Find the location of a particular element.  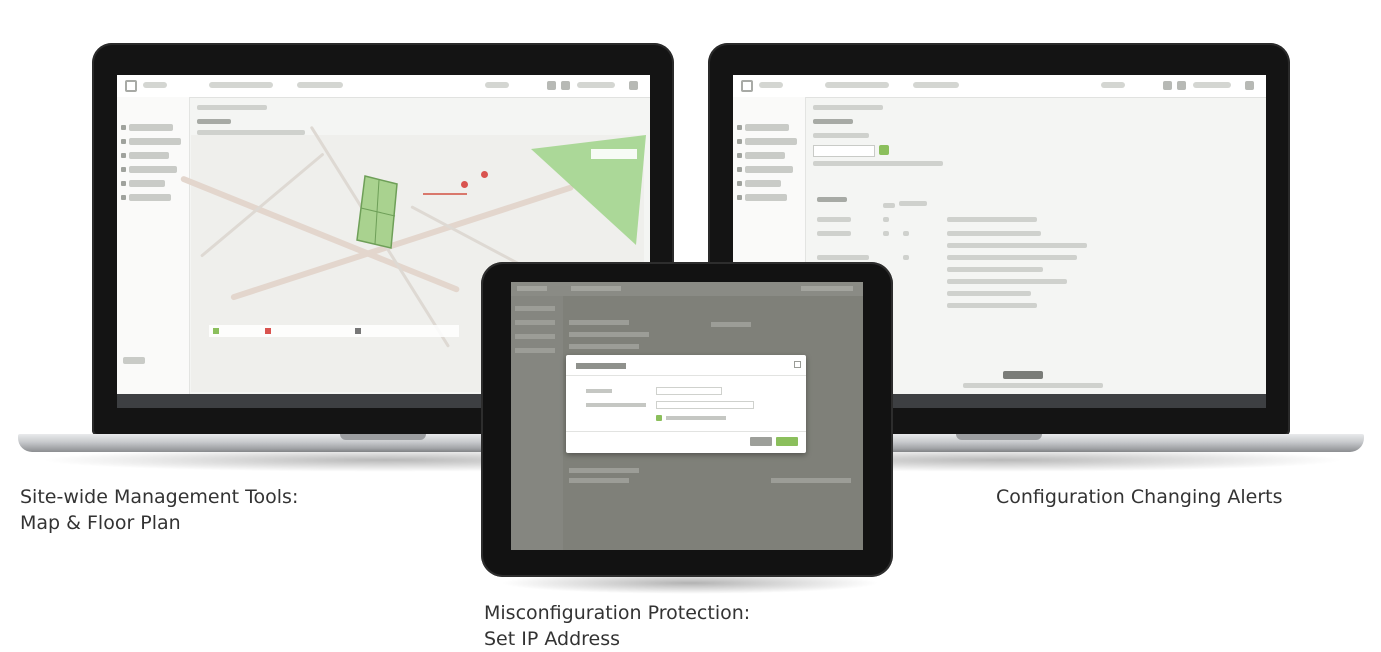

alert-filter-dropdown is located at coordinates (844, 151).